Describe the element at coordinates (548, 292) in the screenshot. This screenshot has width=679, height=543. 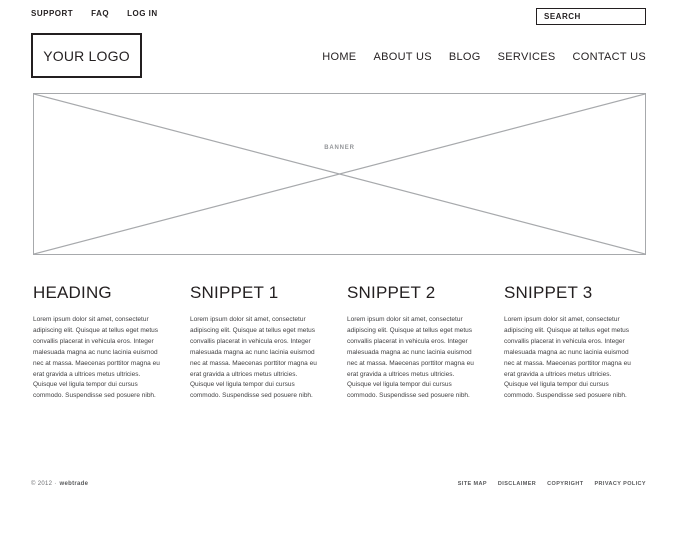
I see `column-title: SNIPPET 3` at that location.